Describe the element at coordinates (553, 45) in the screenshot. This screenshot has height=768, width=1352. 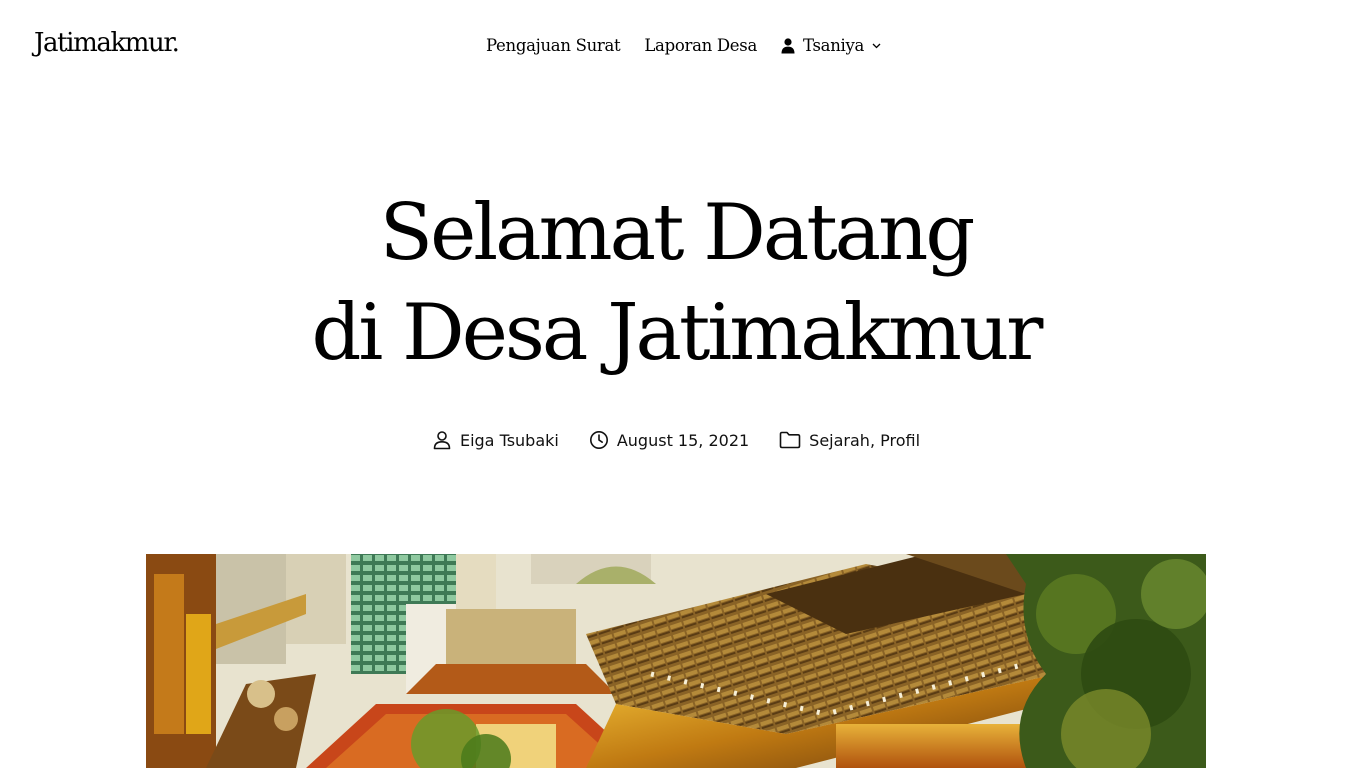
I see `nav-item-pengajuan-surat: Pengajuan Surat` at that location.